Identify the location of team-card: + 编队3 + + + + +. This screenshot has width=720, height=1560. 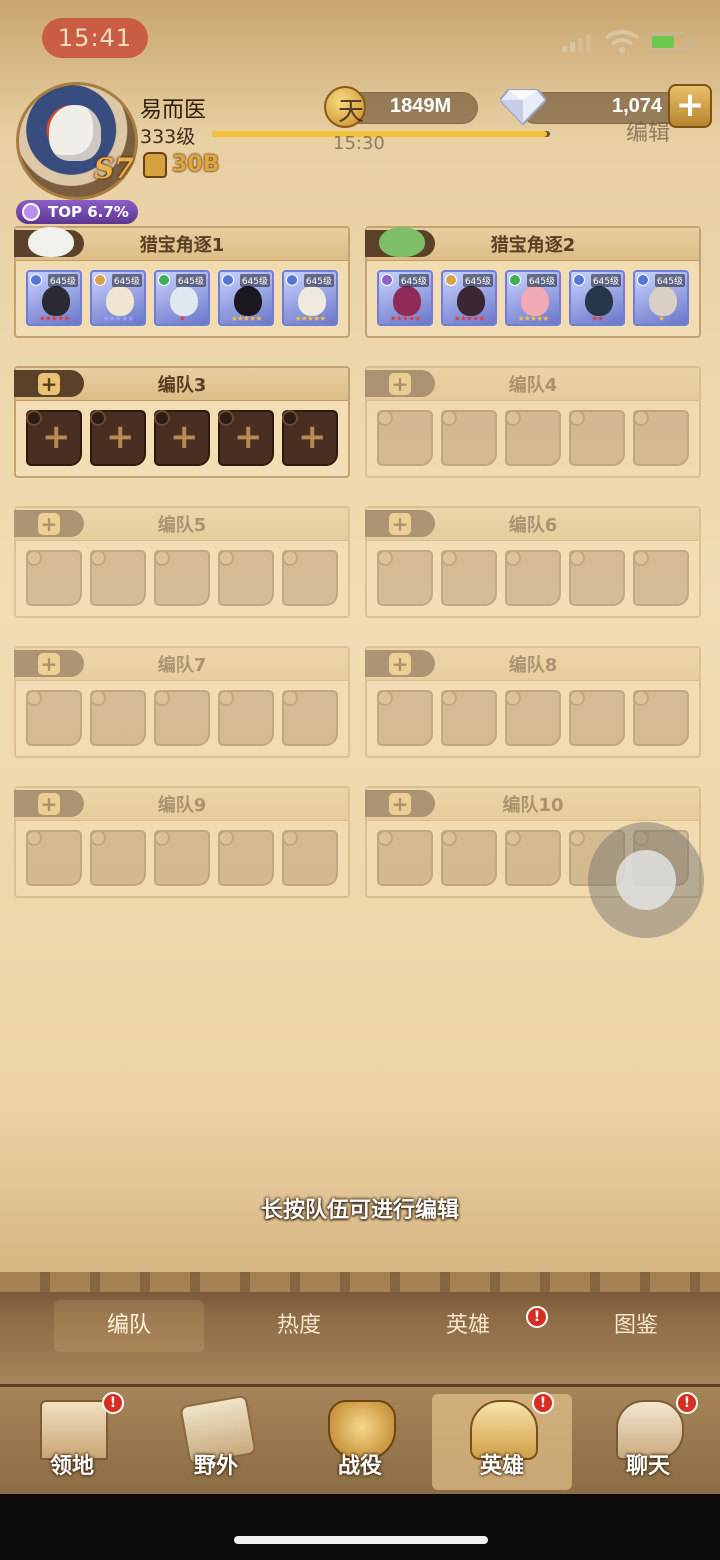
(182, 422).